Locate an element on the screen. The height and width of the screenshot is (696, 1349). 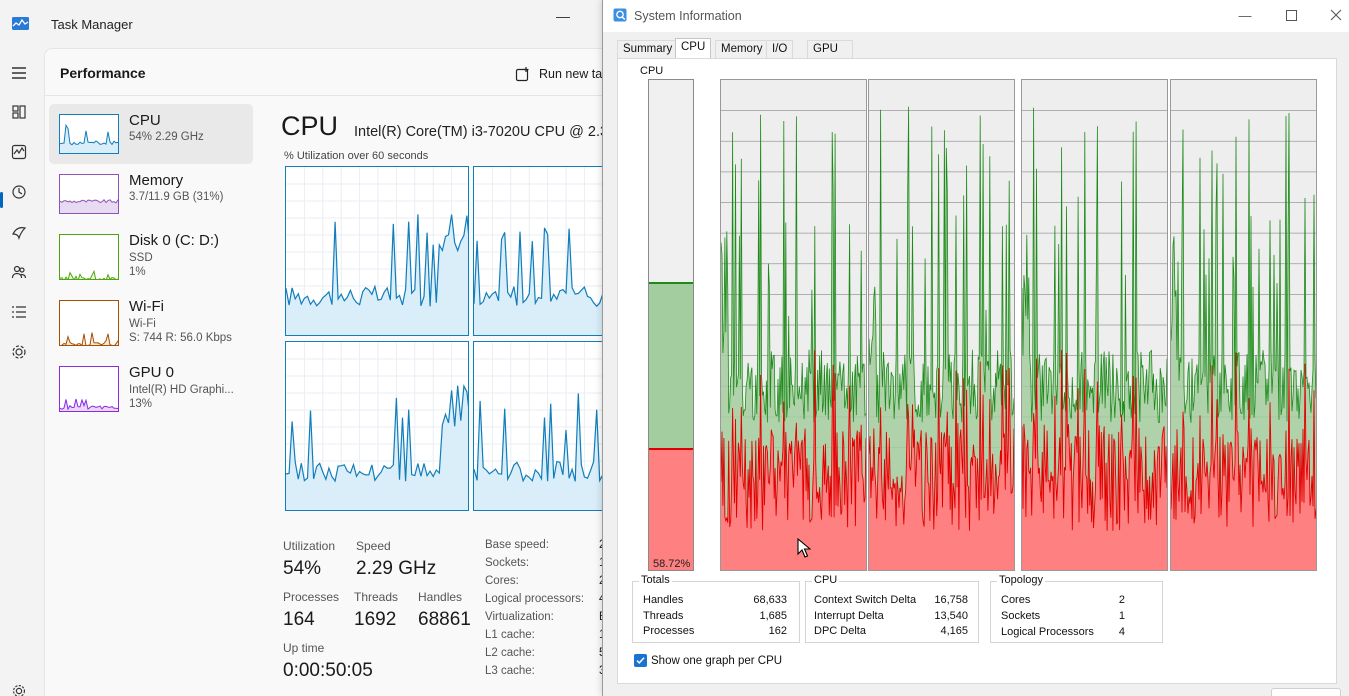
maximize-icon is located at coordinates (1291, 15).